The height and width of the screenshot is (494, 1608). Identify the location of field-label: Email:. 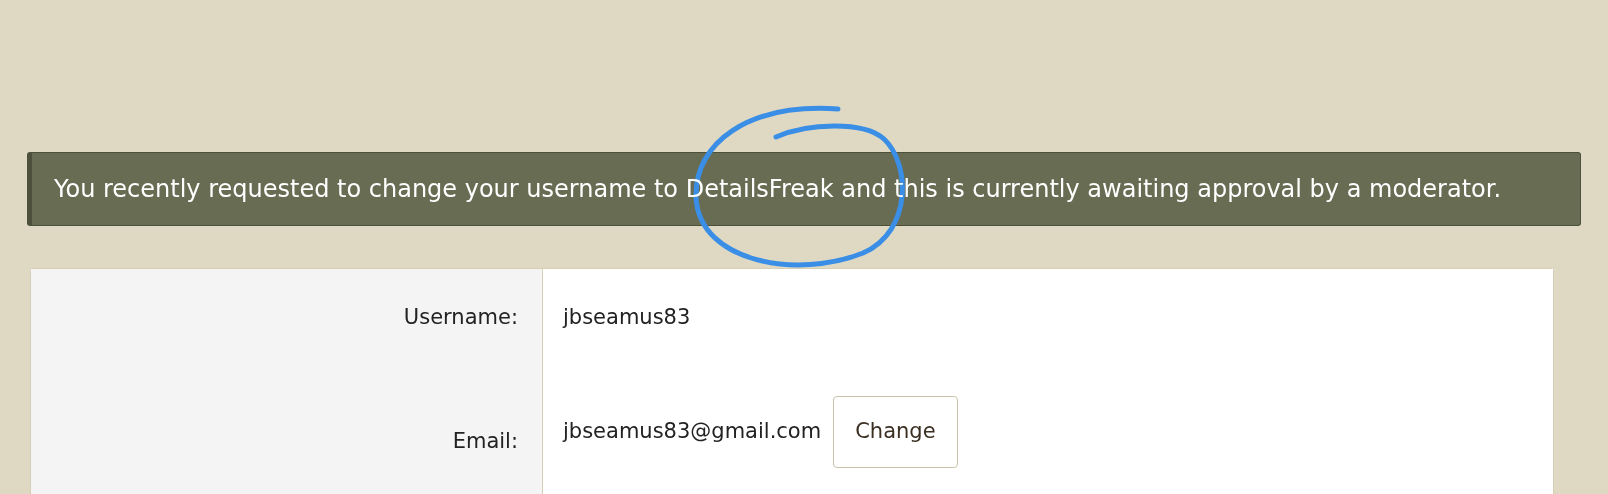
(485, 441).